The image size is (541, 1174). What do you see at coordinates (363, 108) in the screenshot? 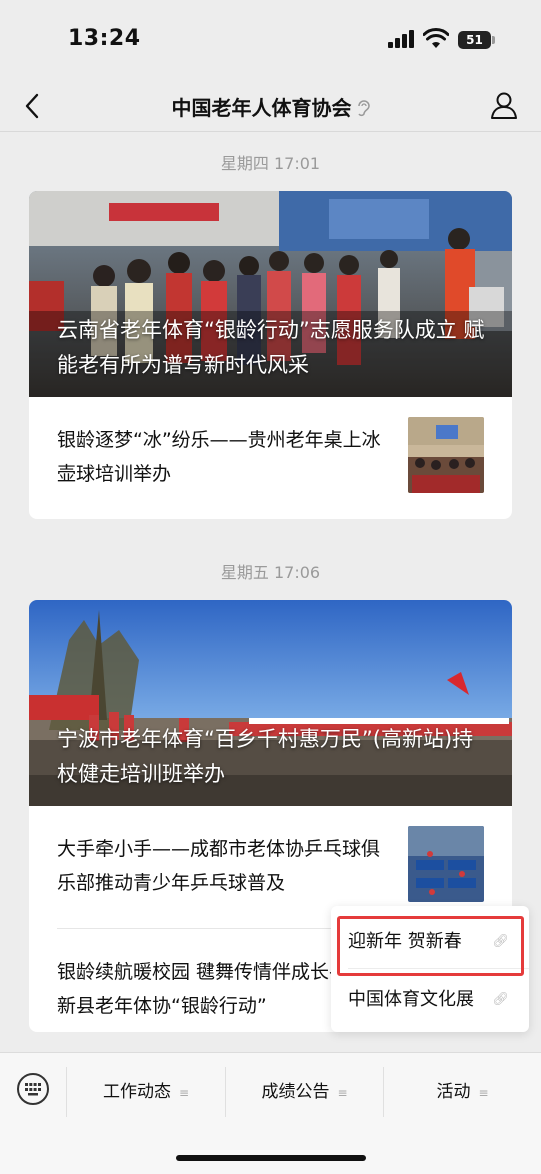
I see `ear-icon` at bounding box center [363, 108].